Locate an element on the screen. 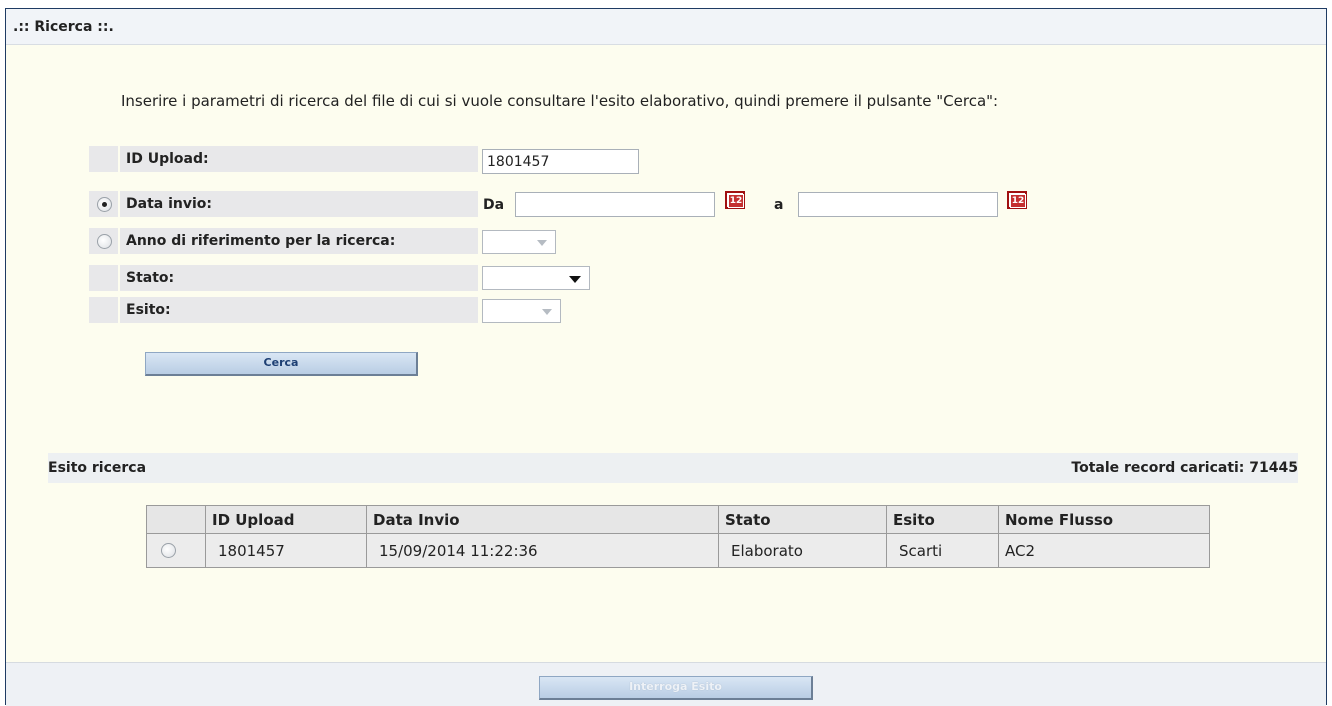  cell-stato: Elaborato is located at coordinates (802, 550).